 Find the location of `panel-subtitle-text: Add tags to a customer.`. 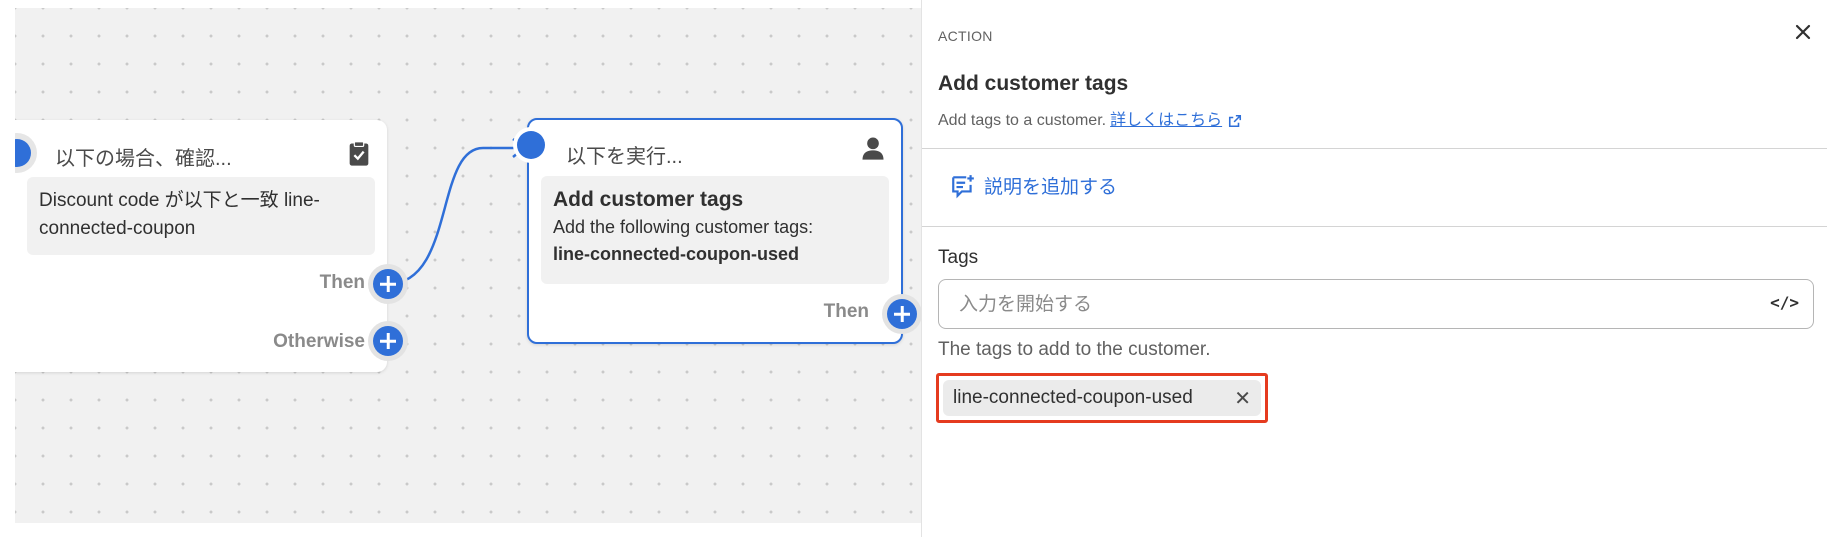

panel-subtitle-text: Add tags to a customer. is located at coordinates (1022, 120).